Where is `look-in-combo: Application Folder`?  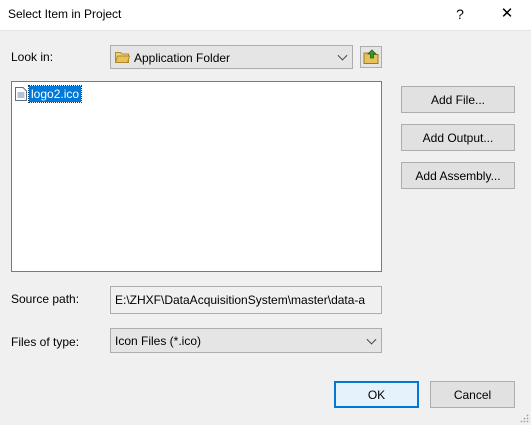
look-in-combo: Application Folder is located at coordinates (231, 57).